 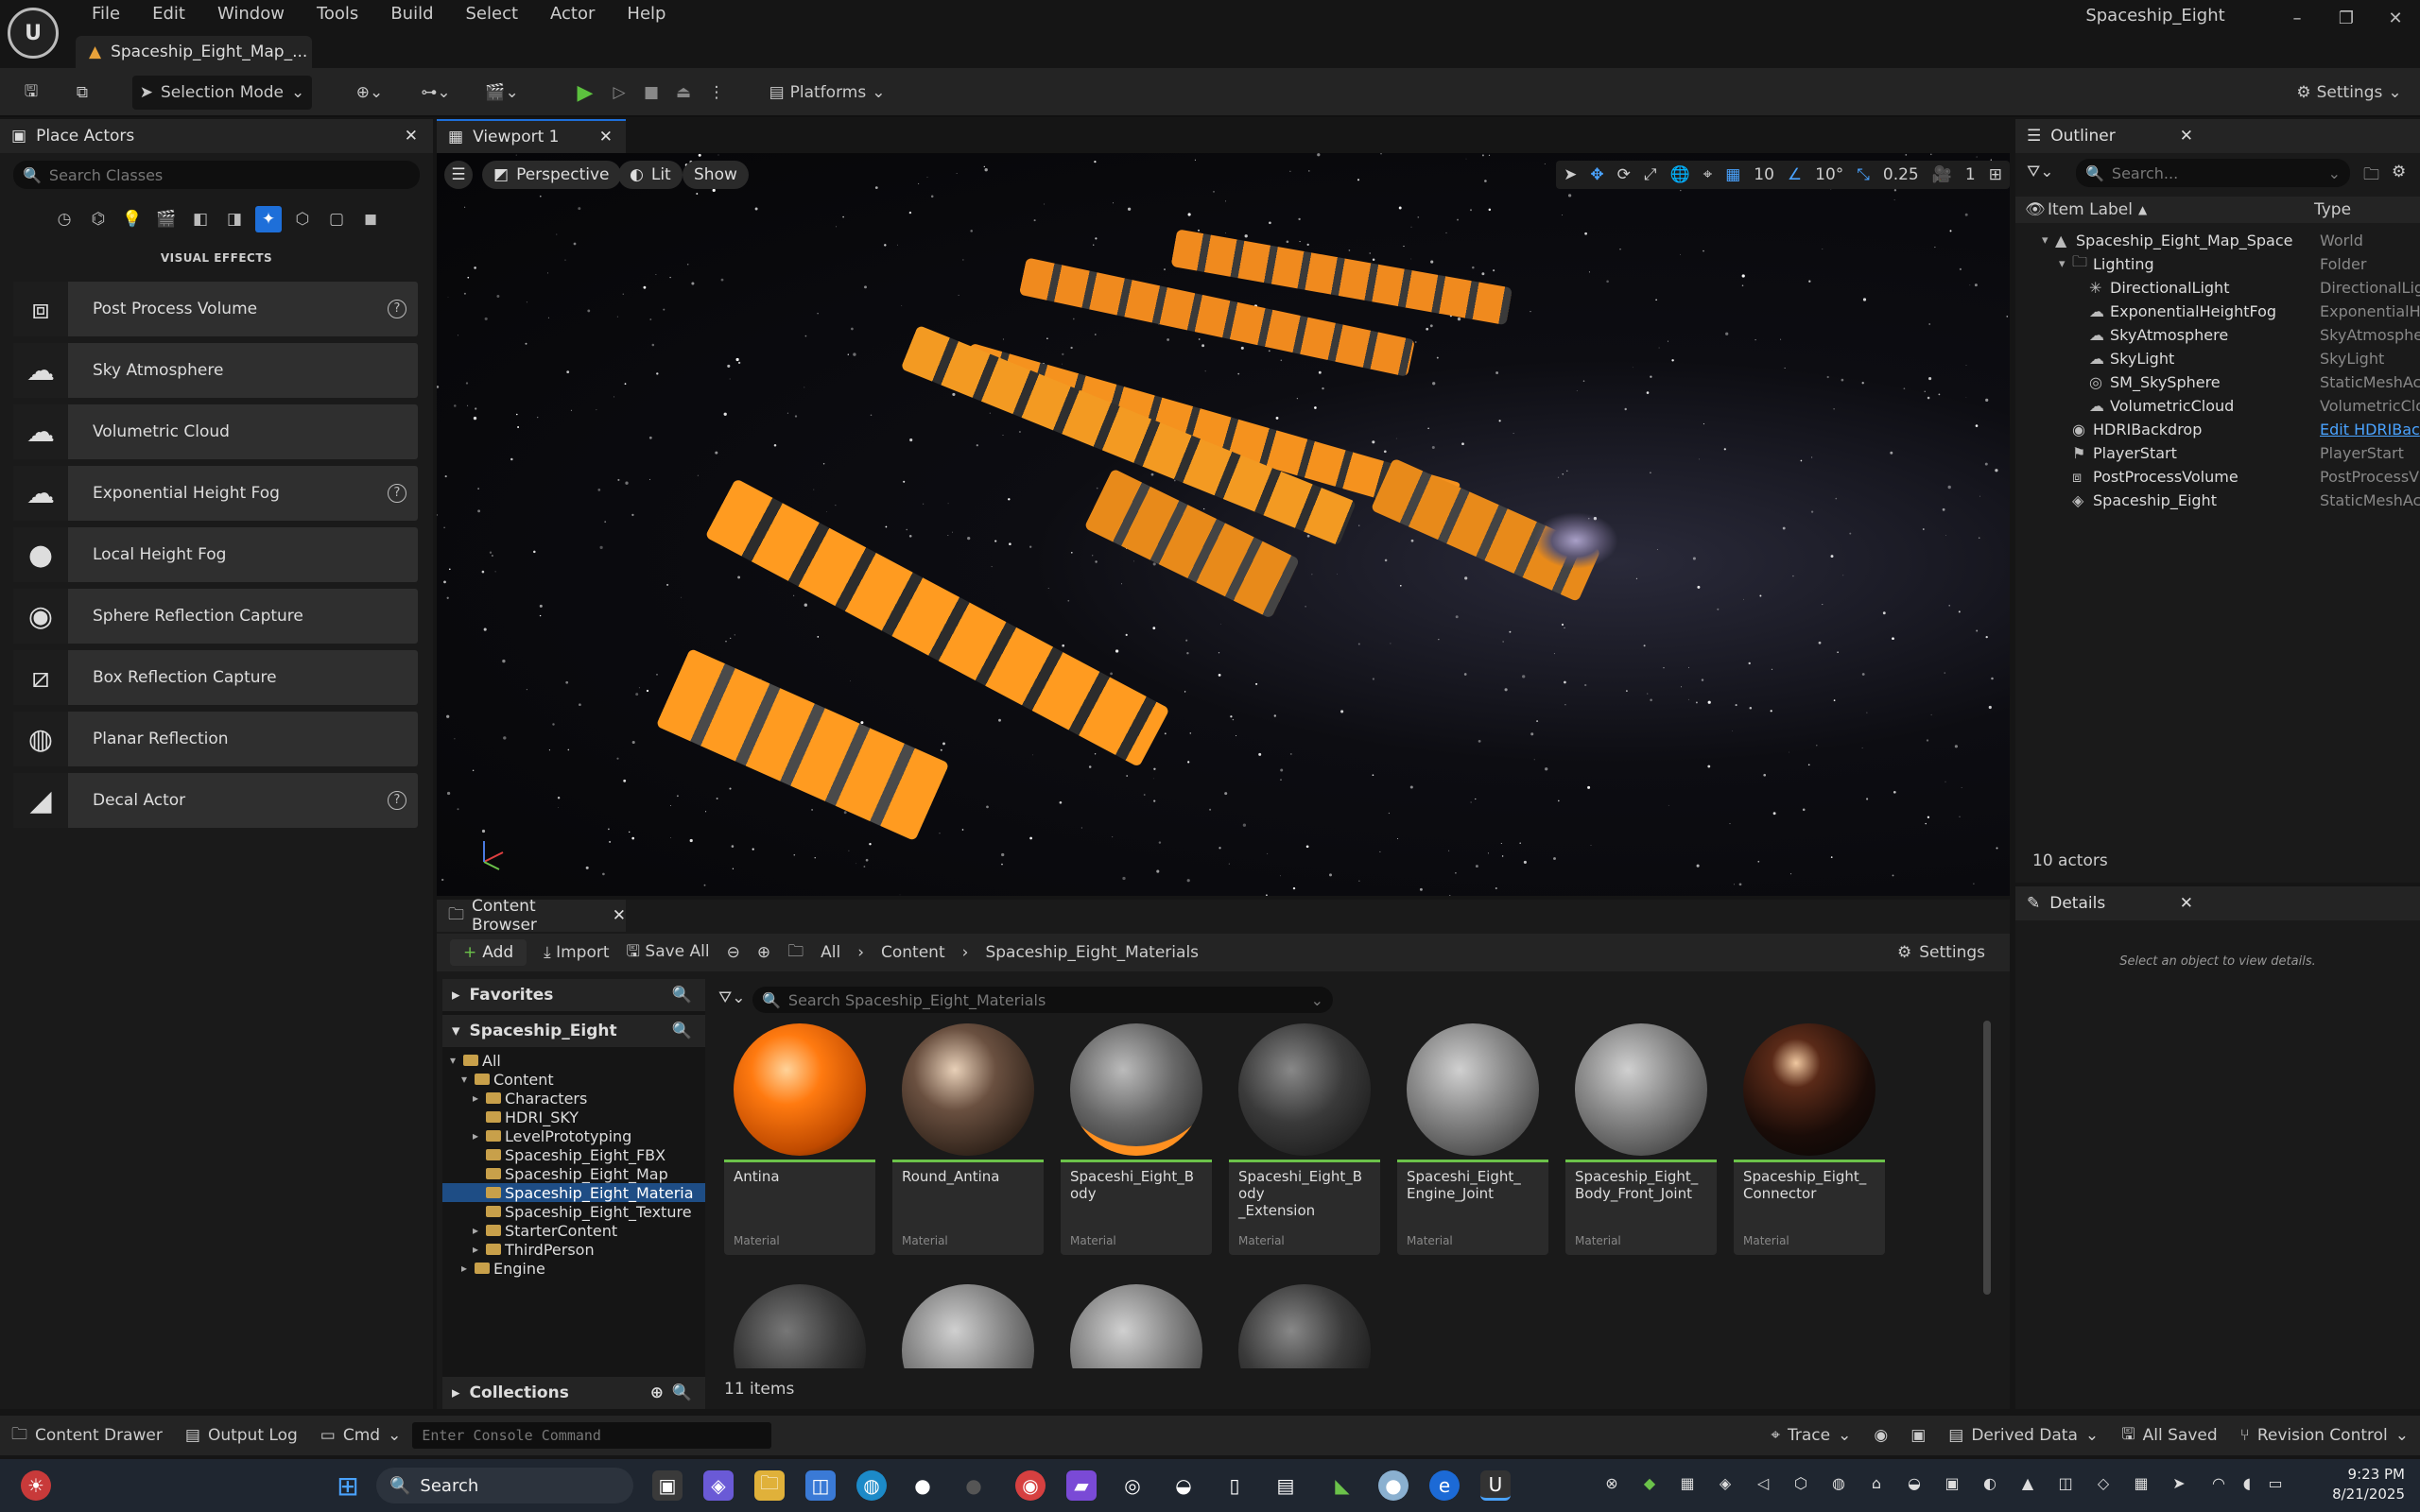 I want to click on collections-section: ▸ Collections ⊕ 🔍, so click(x=573, y=1393).